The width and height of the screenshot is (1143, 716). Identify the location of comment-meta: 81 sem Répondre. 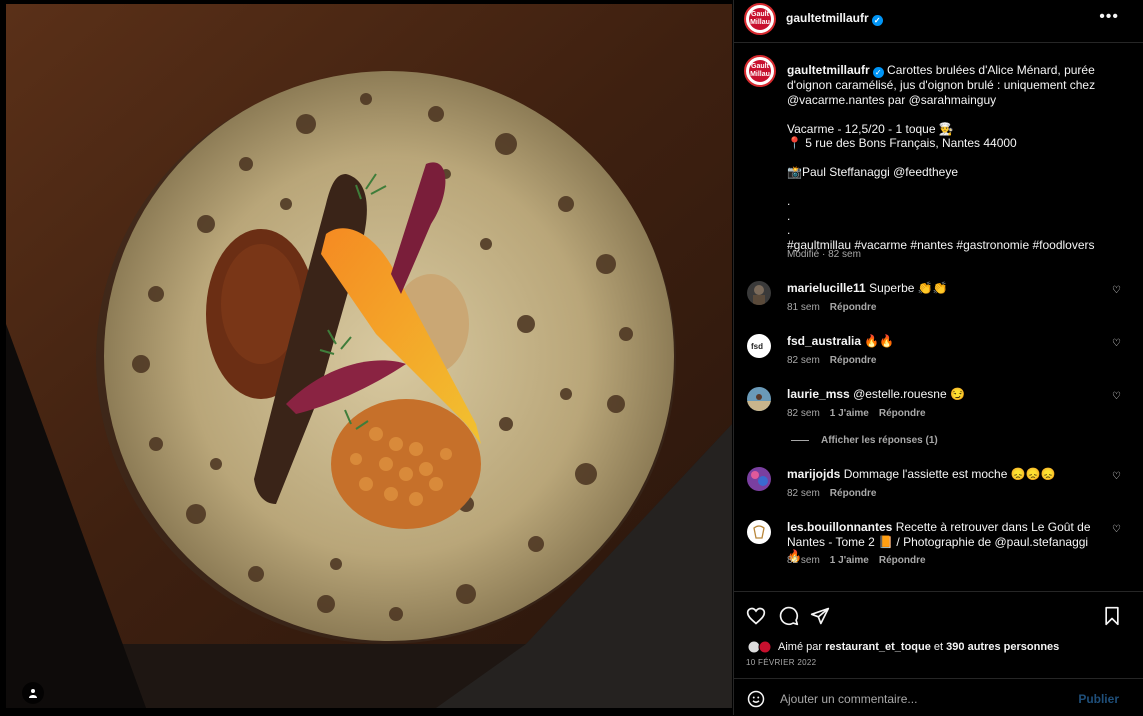
(836, 307).